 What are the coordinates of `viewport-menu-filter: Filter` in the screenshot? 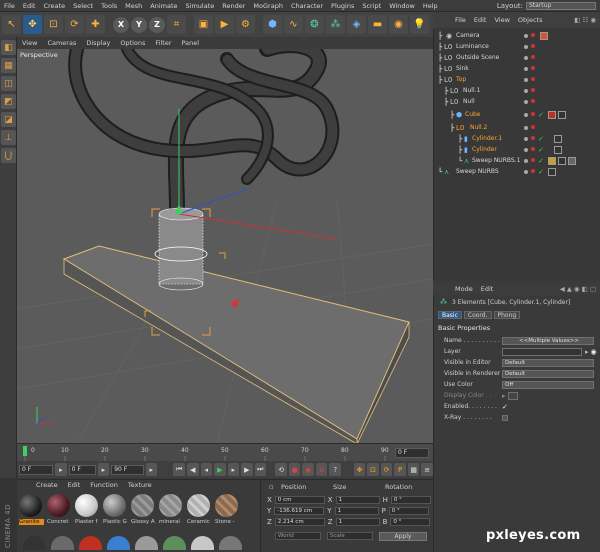 It's located at (163, 43).